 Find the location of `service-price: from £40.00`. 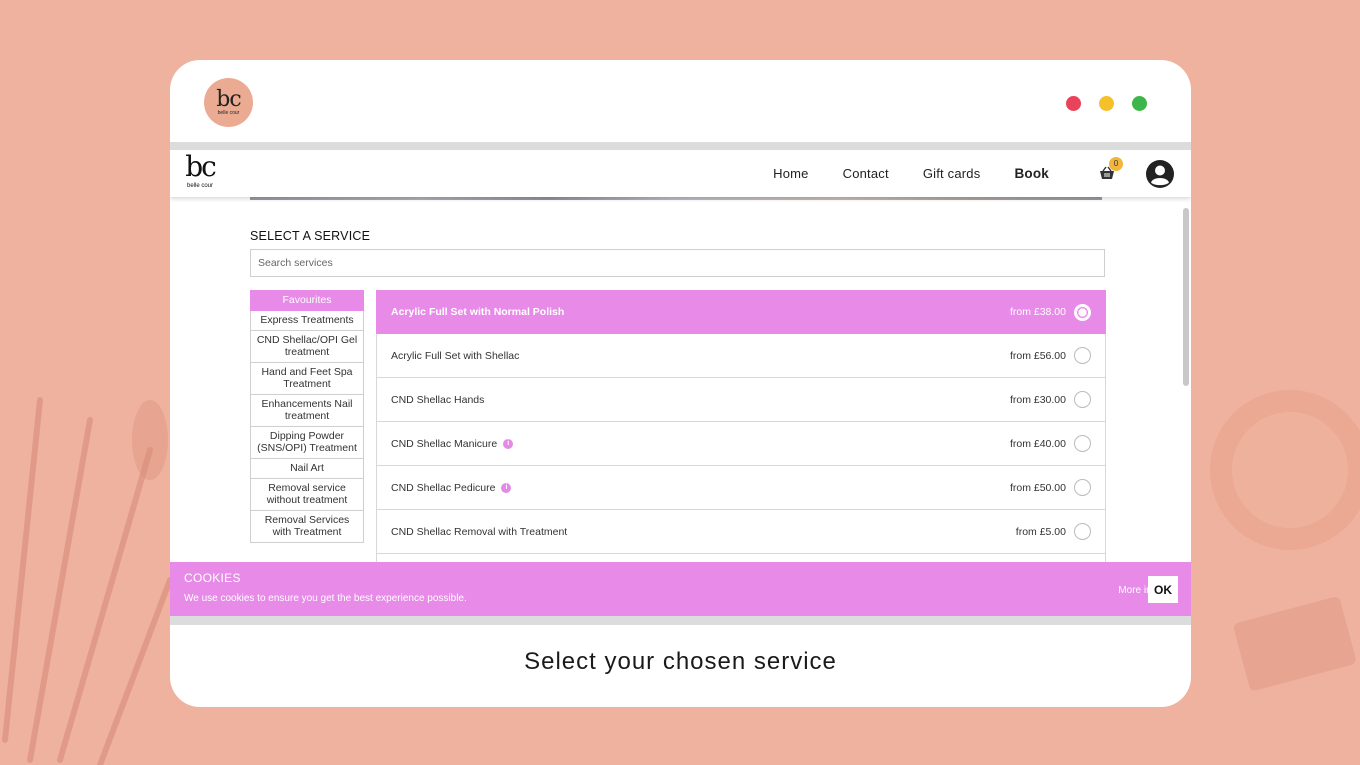

service-price: from £40.00 is located at coordinates (1037, 443).